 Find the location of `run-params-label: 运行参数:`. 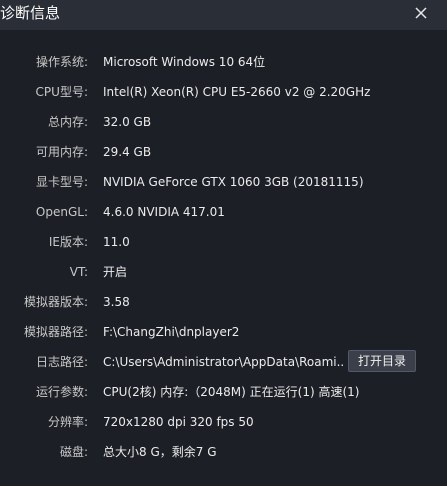

run-params-label: 运行参数: is located at coordinates (61, 392).